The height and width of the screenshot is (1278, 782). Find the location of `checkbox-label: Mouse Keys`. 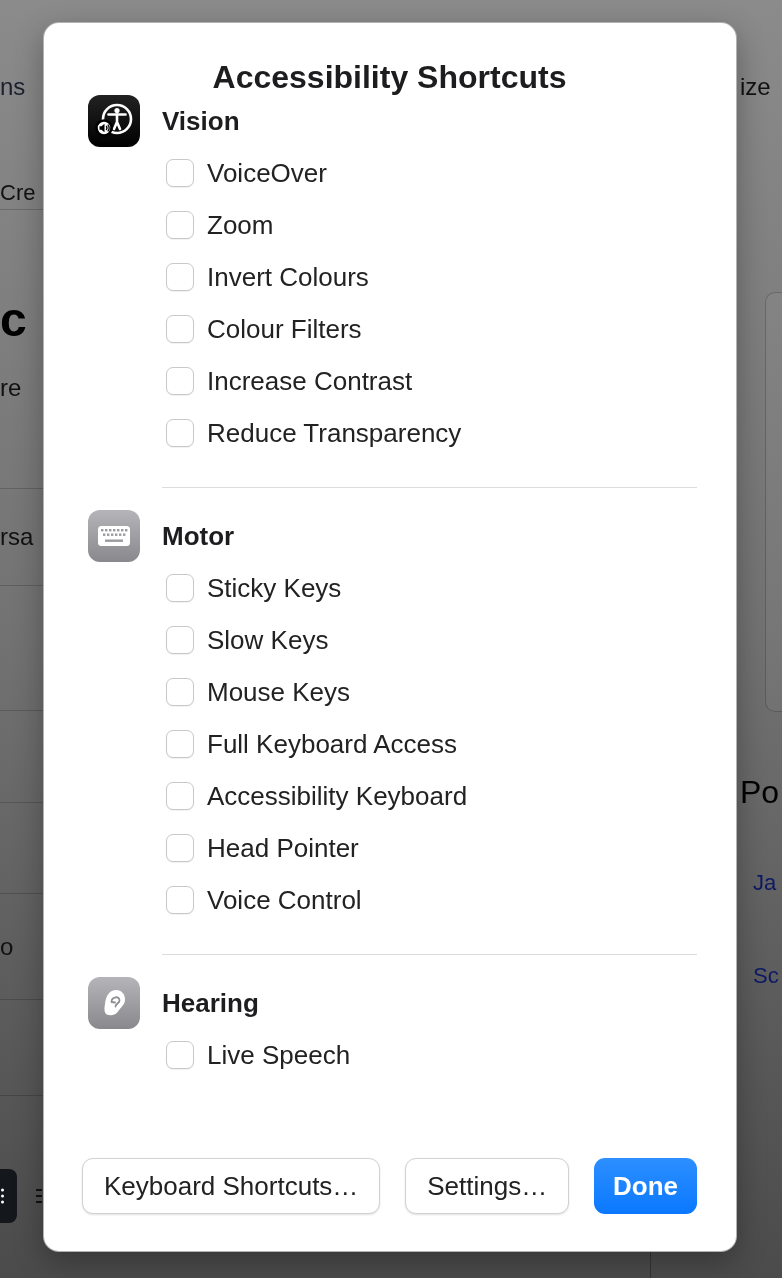

checkbox-label: Mouse Keys is located at coordinates (279, 692).